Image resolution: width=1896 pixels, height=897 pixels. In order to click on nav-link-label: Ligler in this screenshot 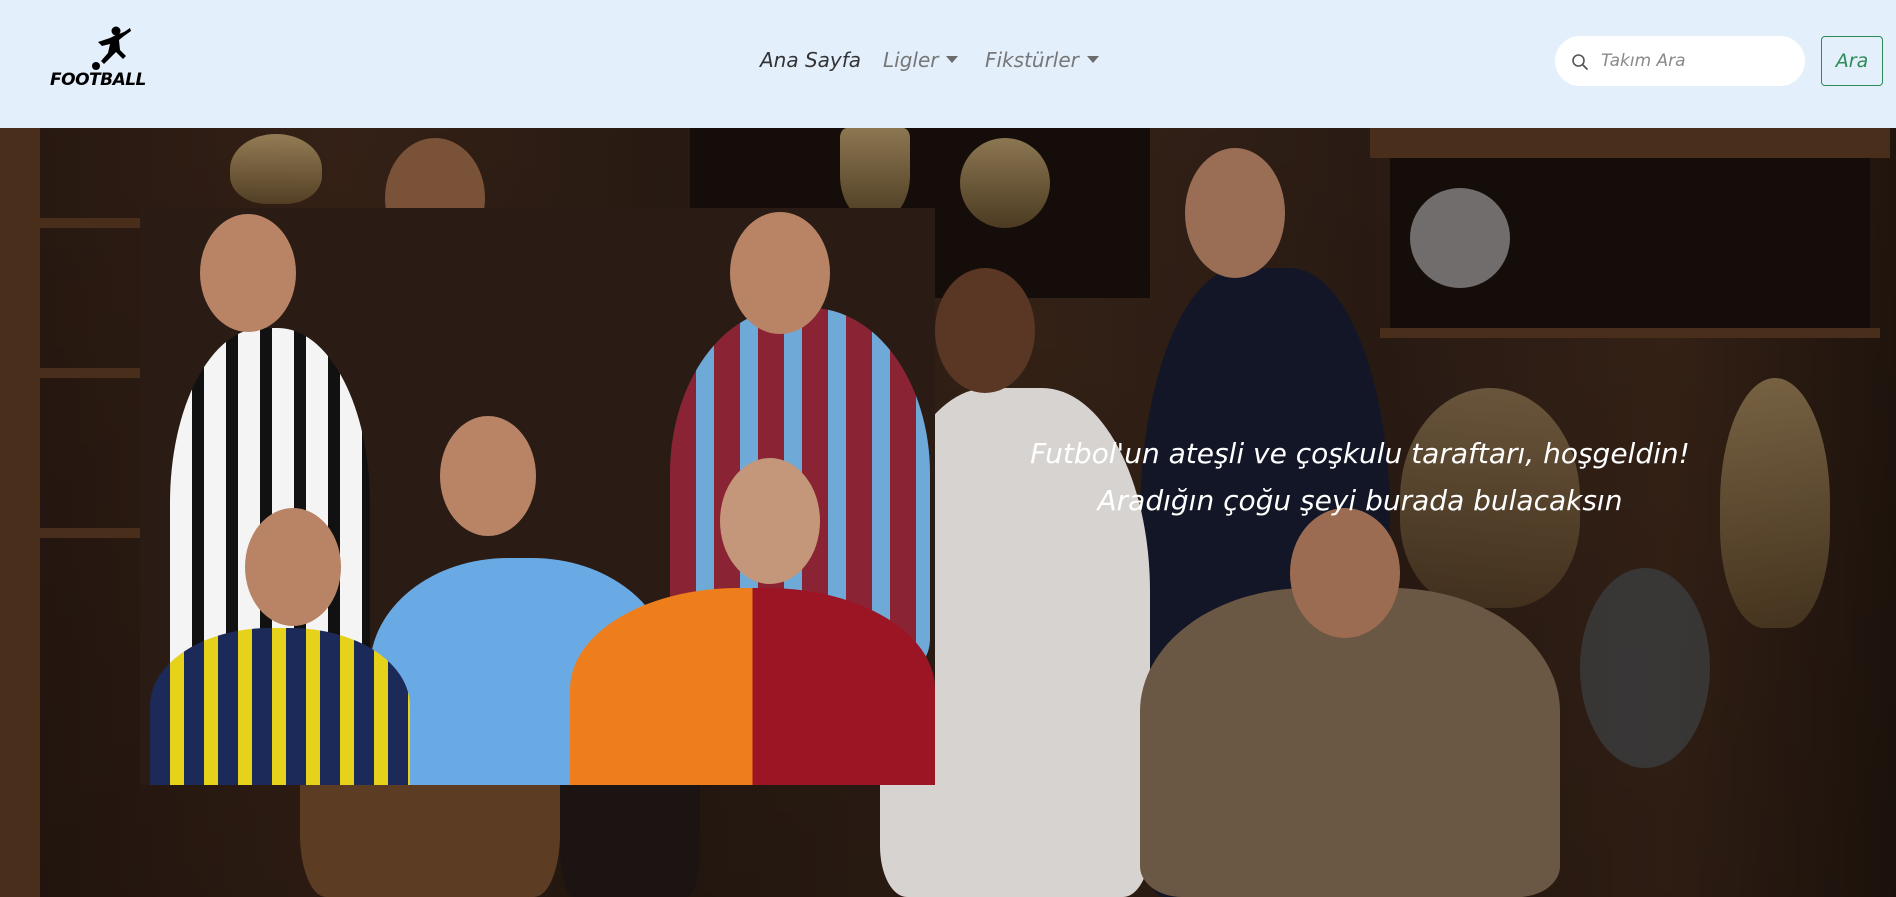, I will do `click(911, 60)`.